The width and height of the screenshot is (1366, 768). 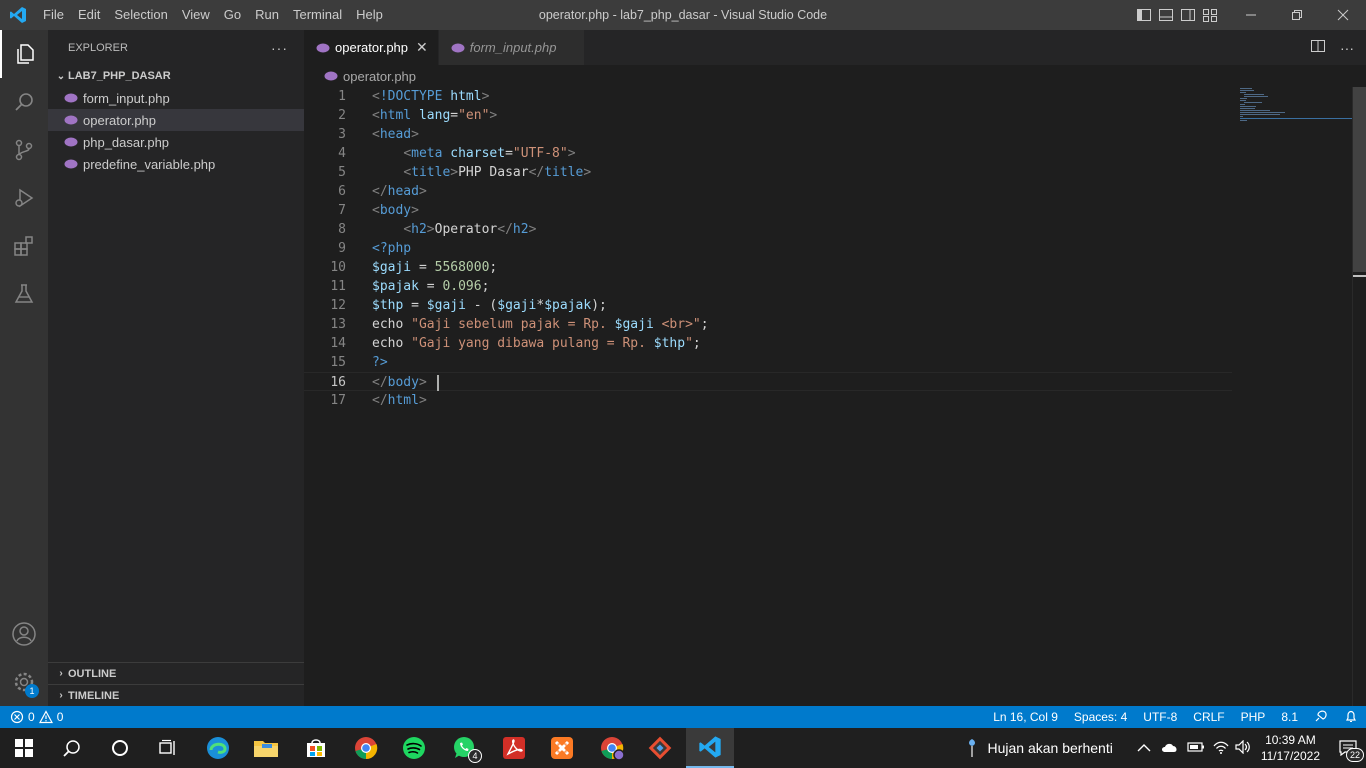 What do you see at coordinates (176, 98) in the screenshot?
I see `file-item-form-input: form_input.php` at bounding box center [176, 98].